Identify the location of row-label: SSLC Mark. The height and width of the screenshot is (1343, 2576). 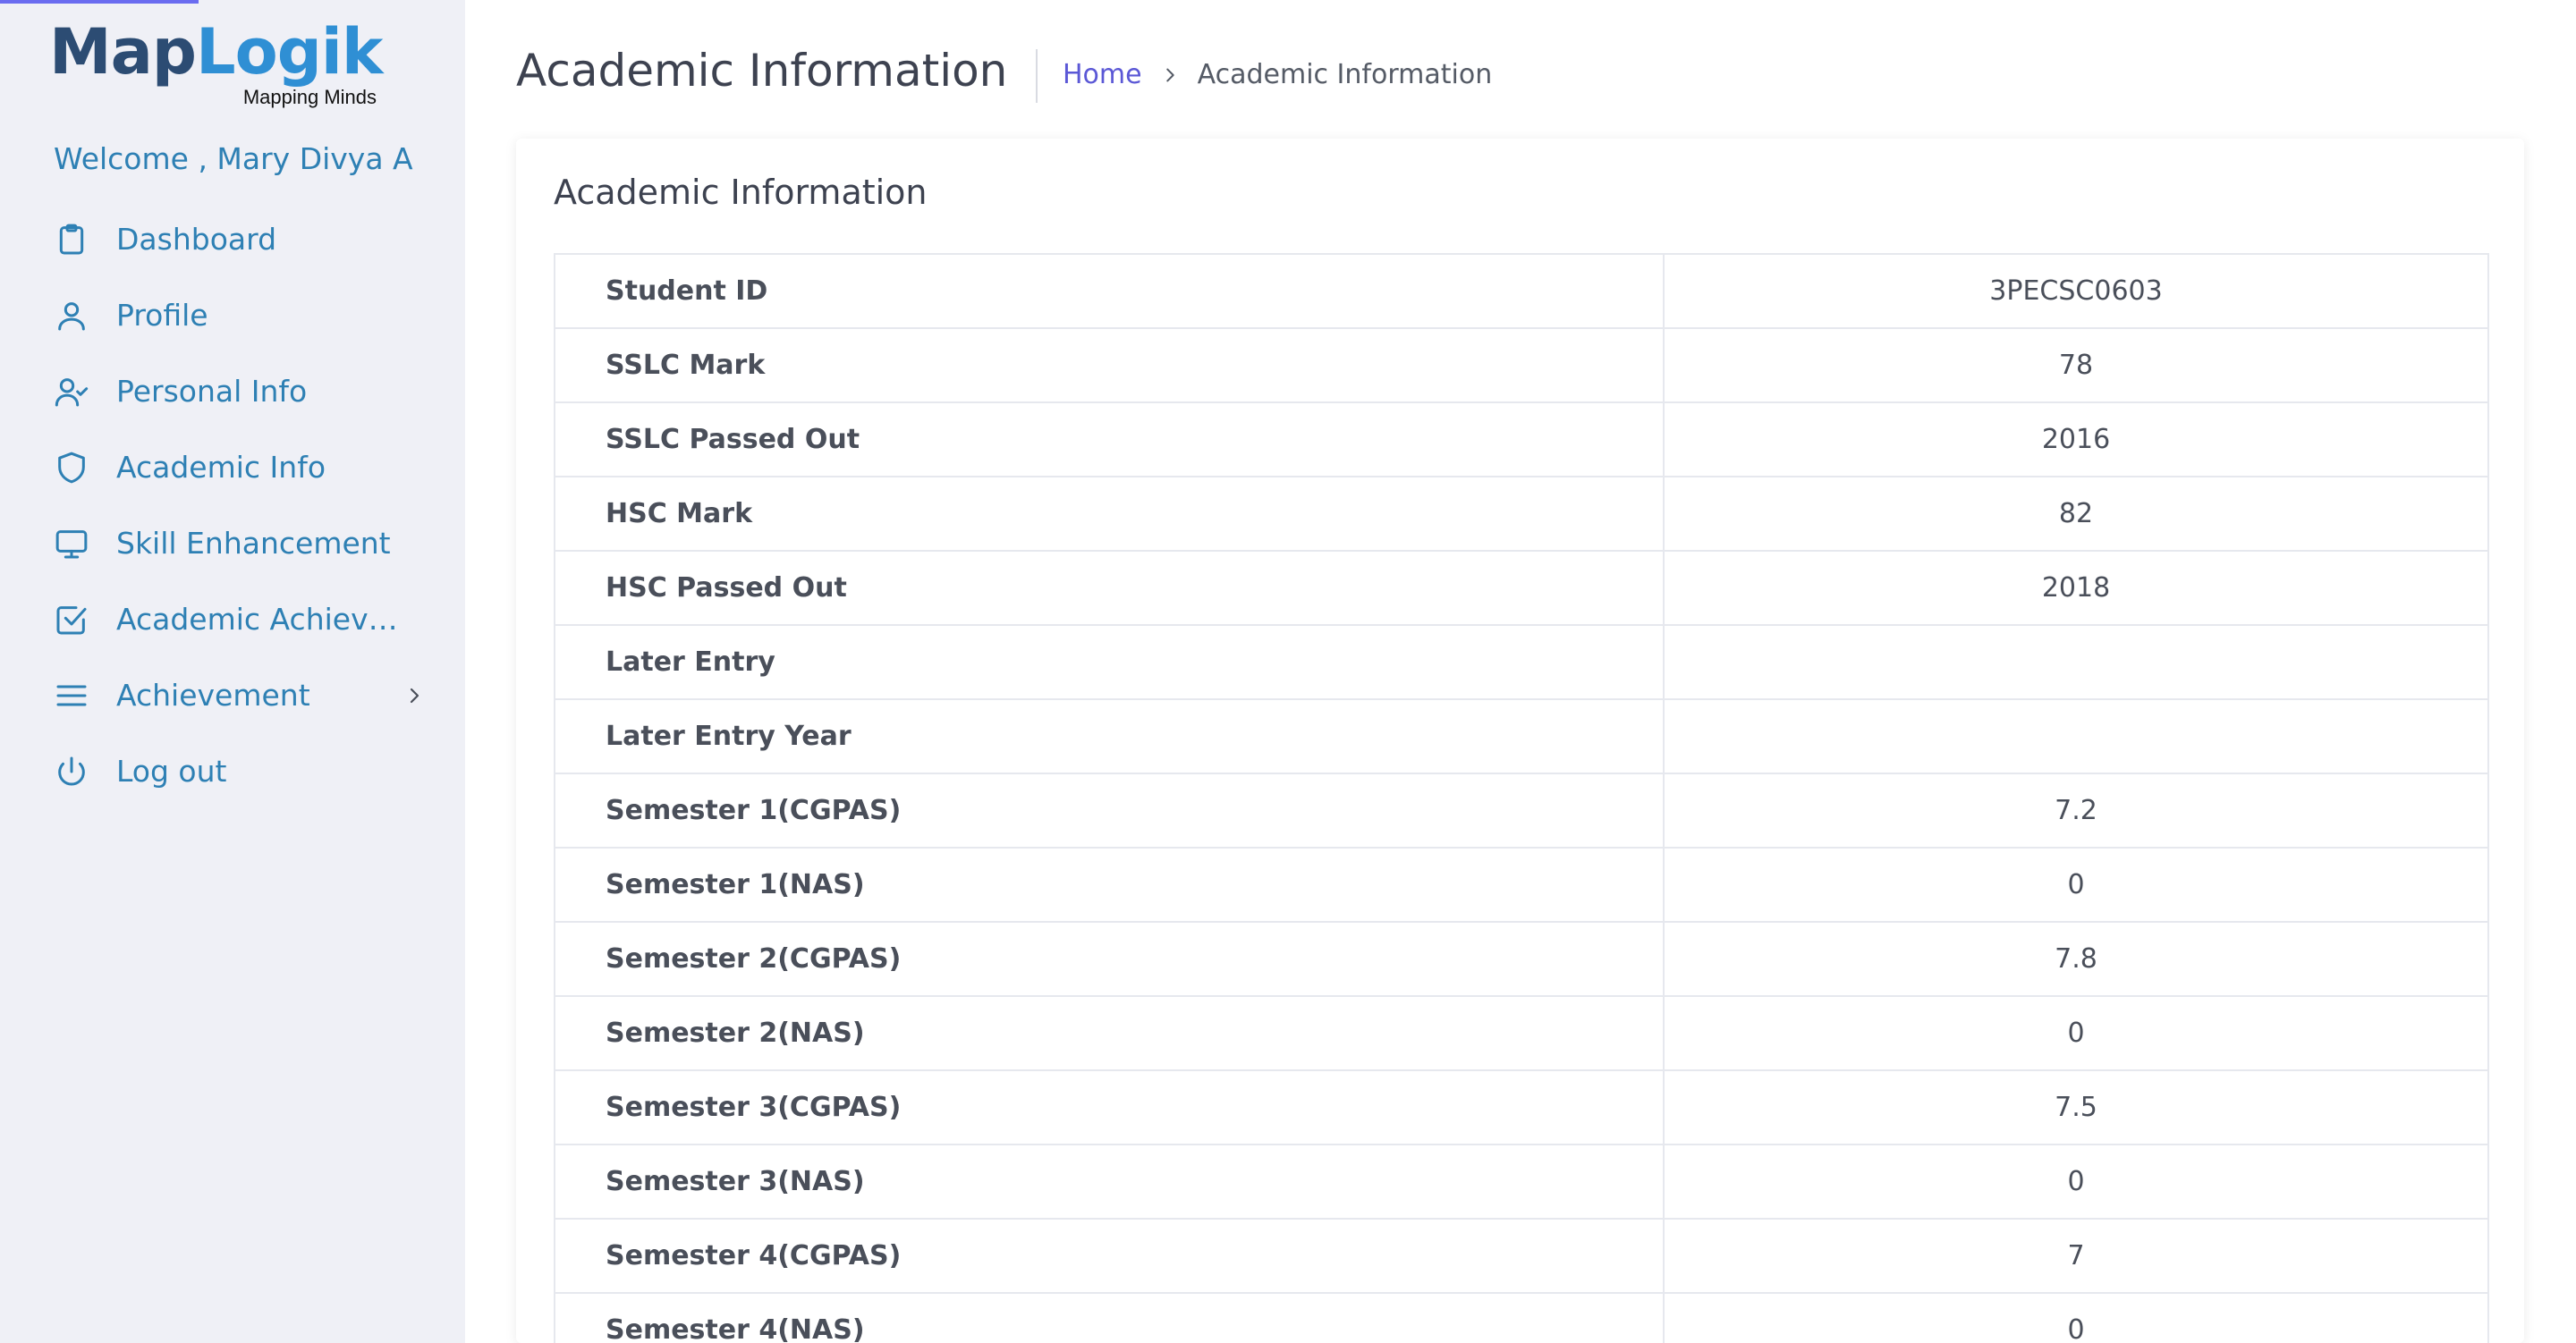
(1109, 365).